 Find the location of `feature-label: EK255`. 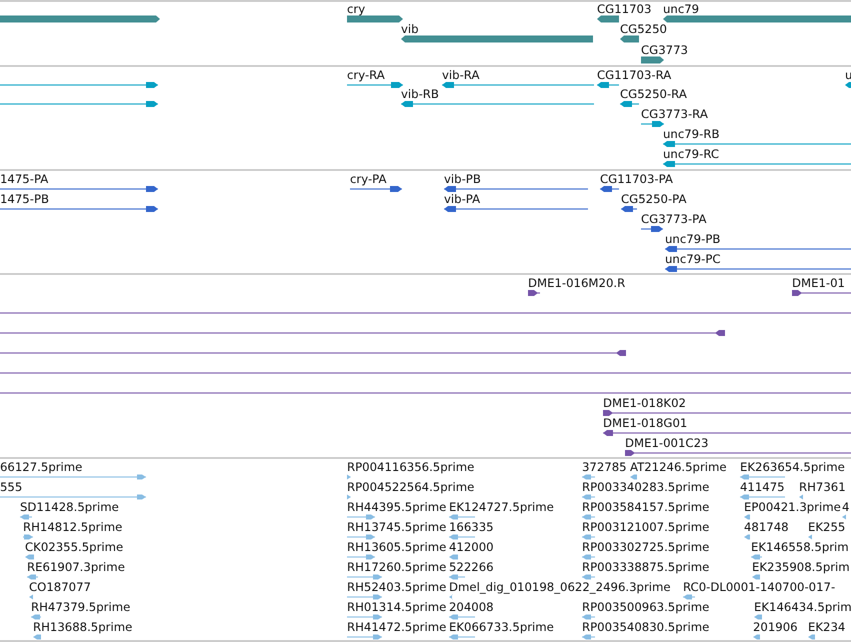

feature-label: EK255 is located at coordinates (827, 527).